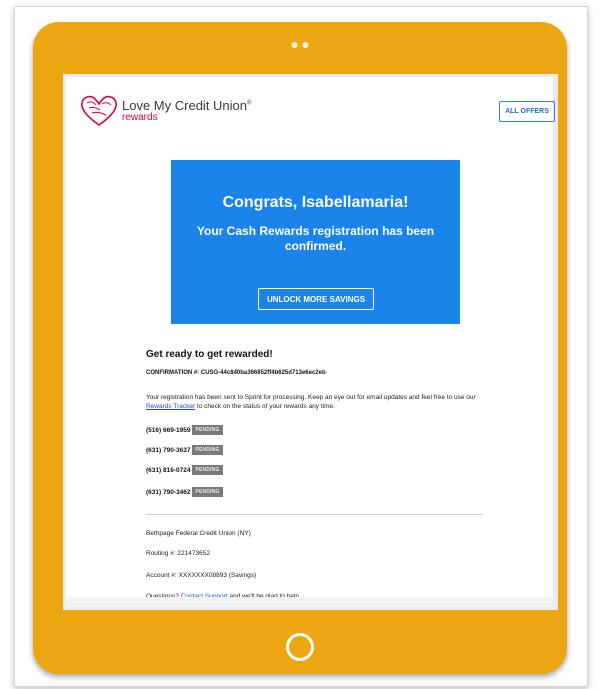  What do you see at coordinates (314, 514) in the screenshot?
I see `divider` at bounding box center [314, 514].